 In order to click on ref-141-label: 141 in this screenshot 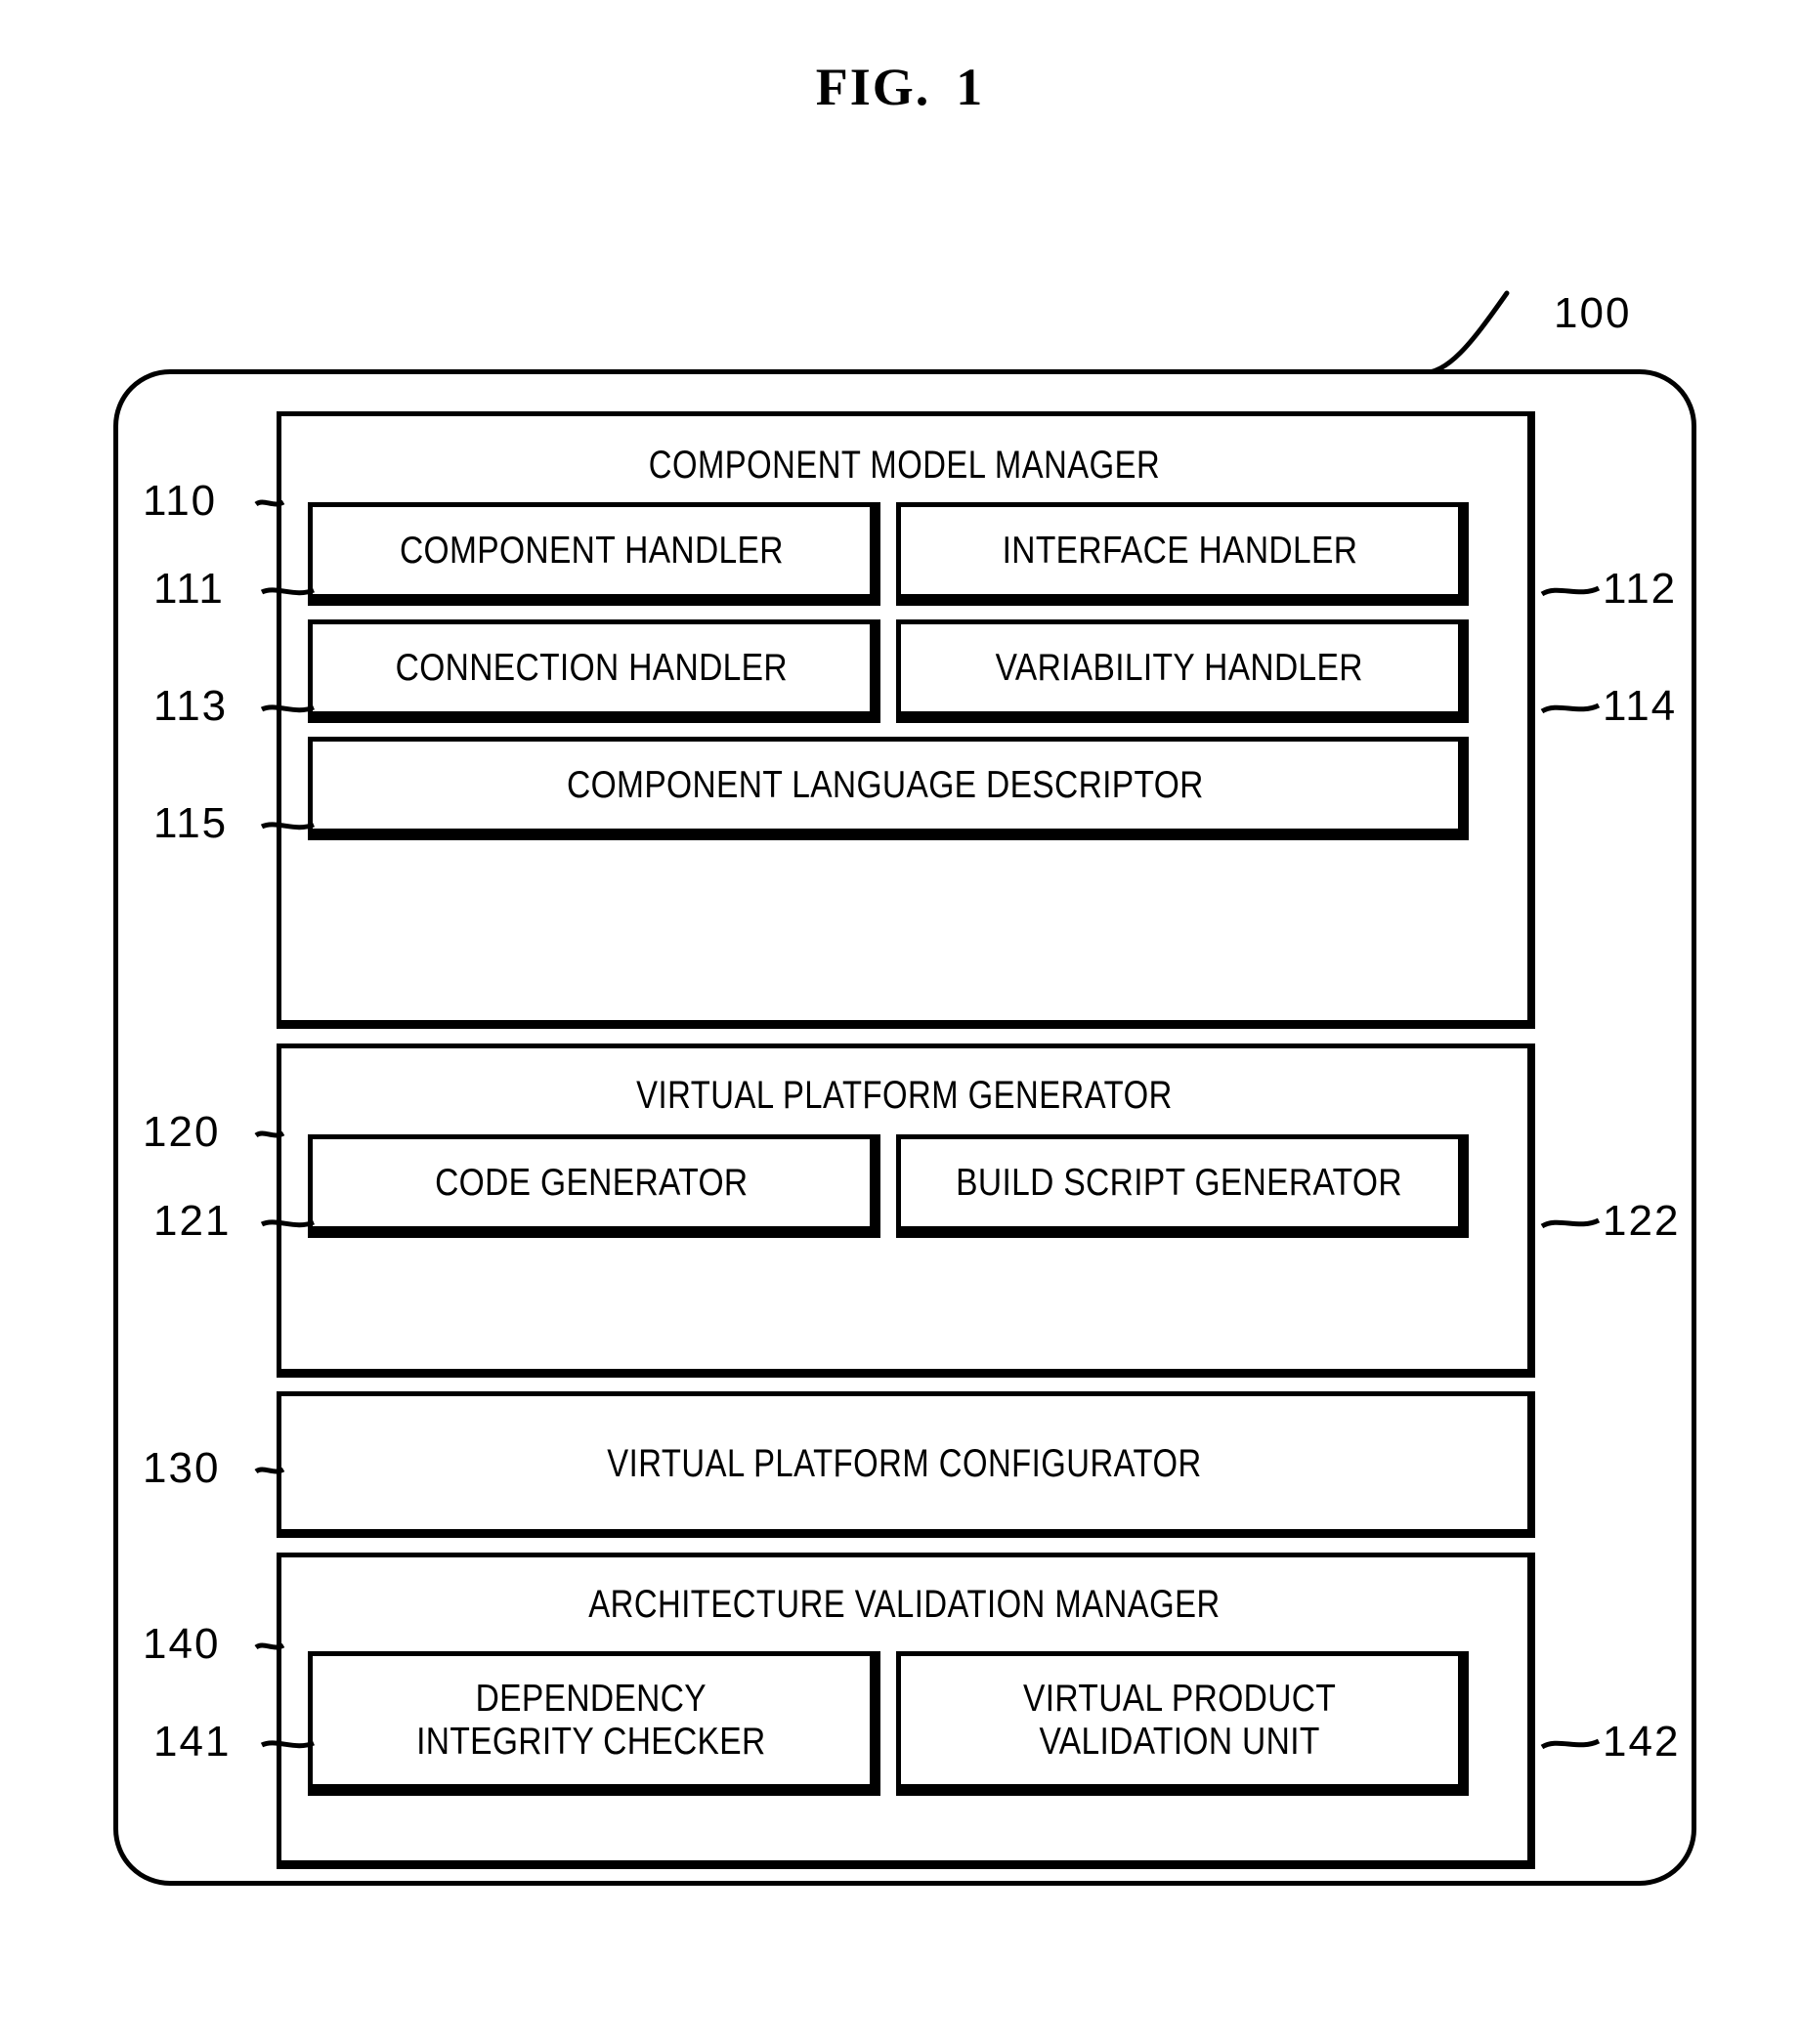, I will do `click(192, 1742)`.